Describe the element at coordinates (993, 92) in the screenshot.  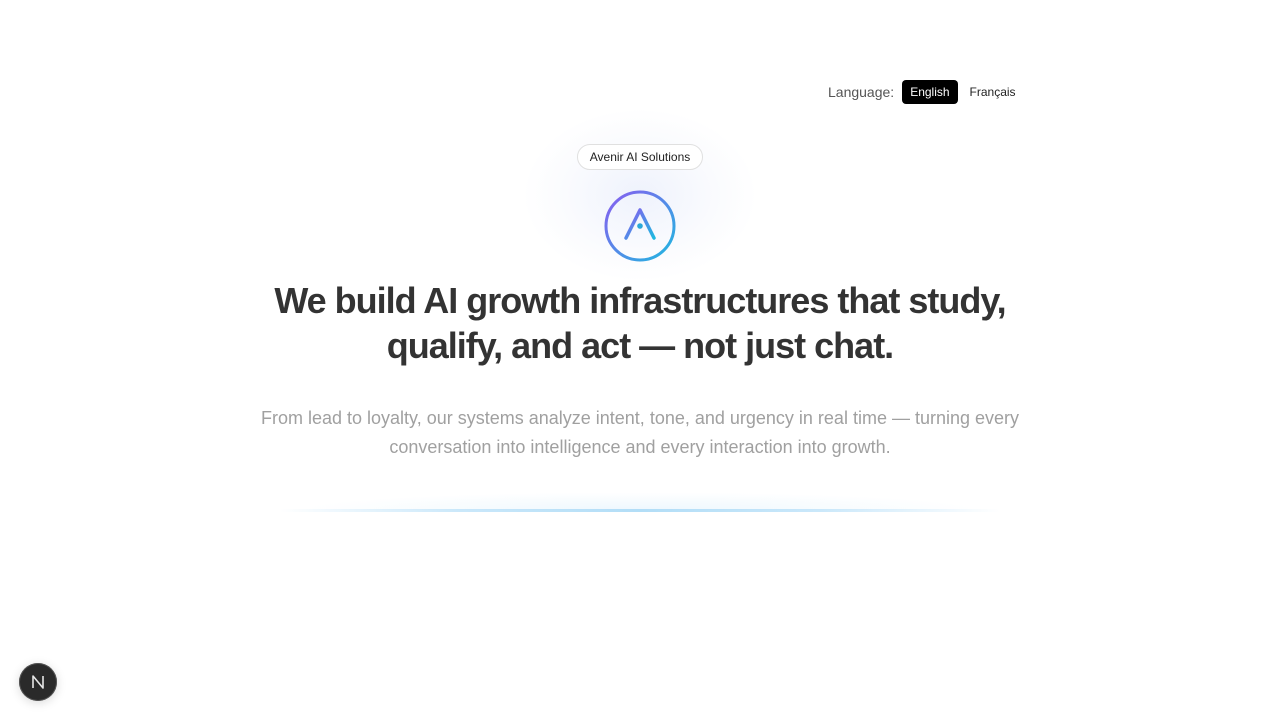
I see `language-french-button: Français` at that location.